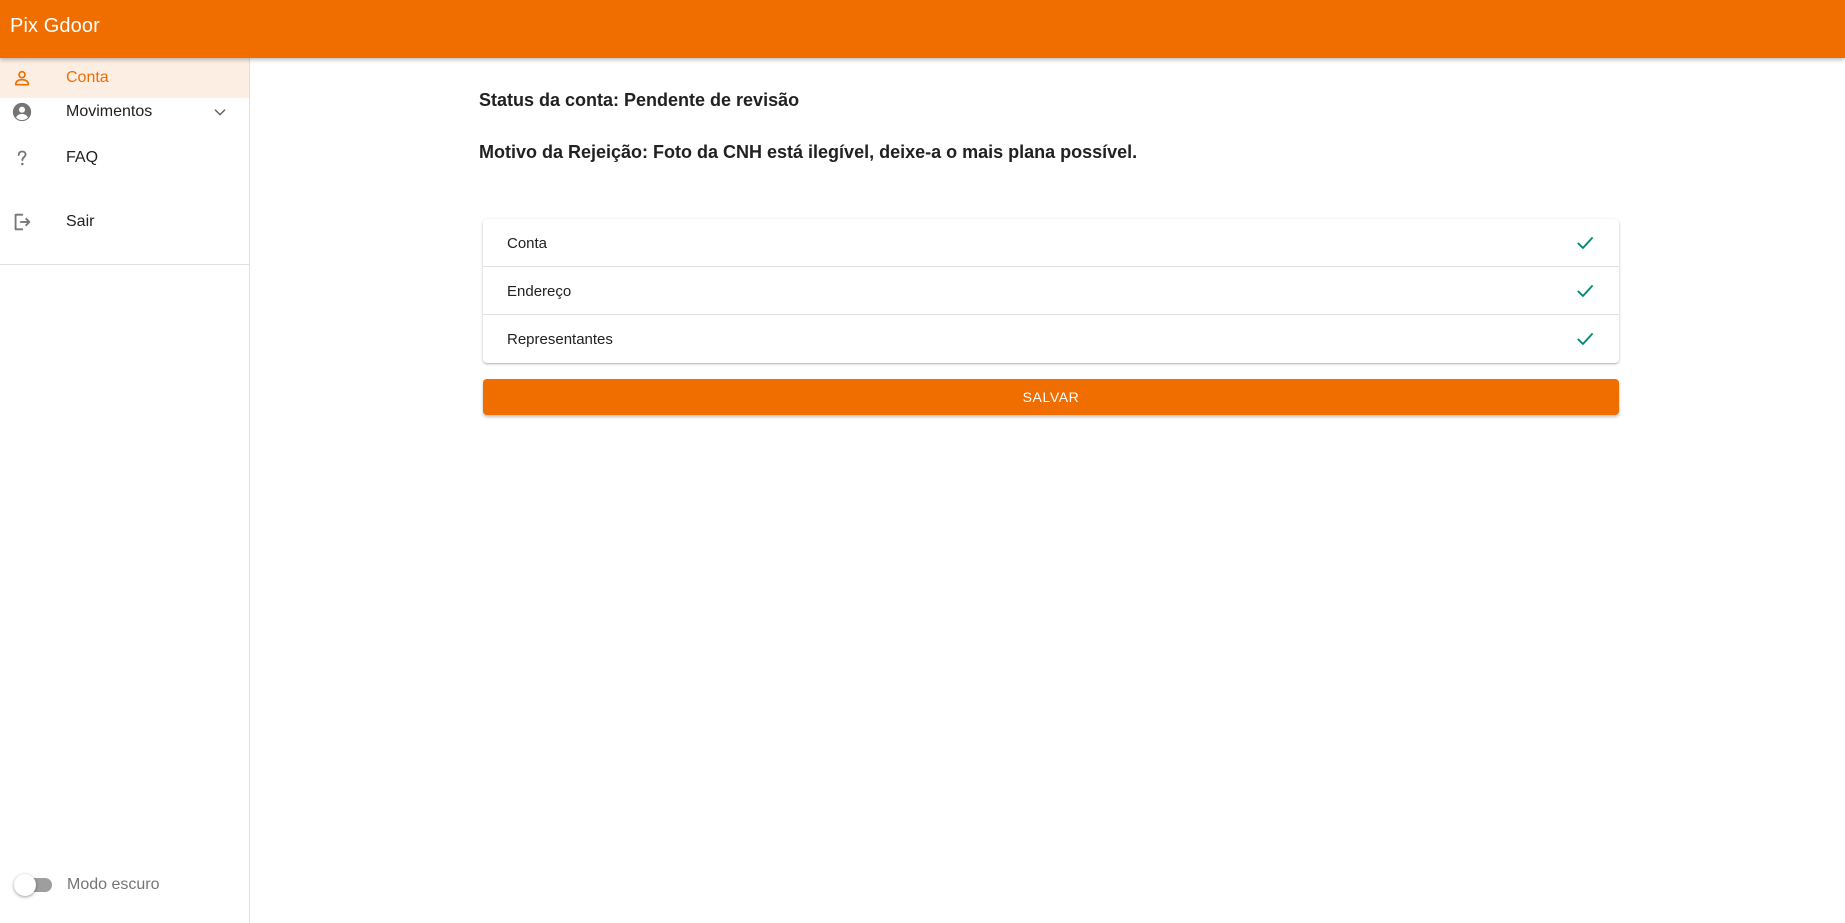 The image size is (1845, 923). Describe the element at coordinates (22, 158) in the screenshot. I see `question-mark-icon` at that location.